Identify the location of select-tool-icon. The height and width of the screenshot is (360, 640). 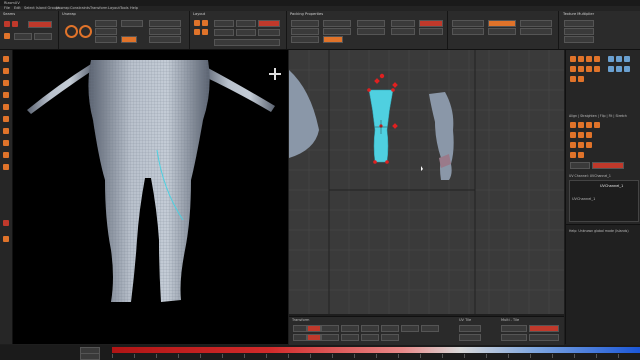
(6, 59).